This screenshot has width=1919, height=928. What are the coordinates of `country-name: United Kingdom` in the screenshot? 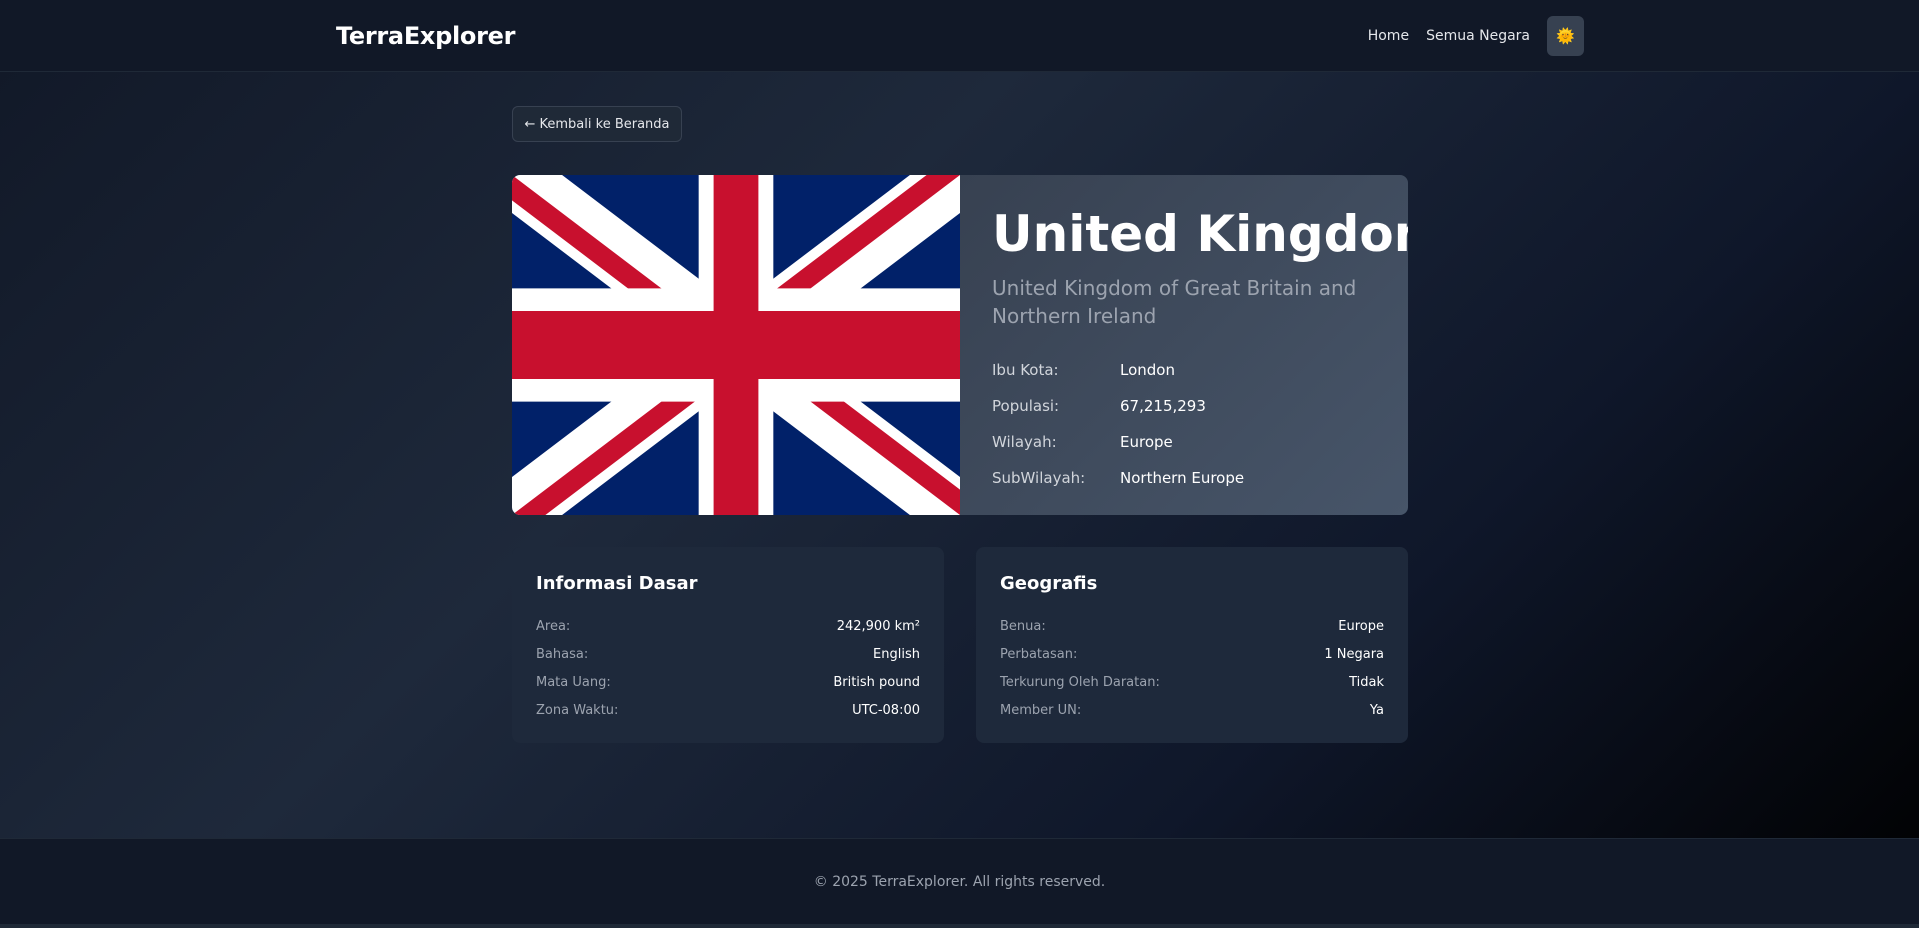 It's located at (1200, 234).